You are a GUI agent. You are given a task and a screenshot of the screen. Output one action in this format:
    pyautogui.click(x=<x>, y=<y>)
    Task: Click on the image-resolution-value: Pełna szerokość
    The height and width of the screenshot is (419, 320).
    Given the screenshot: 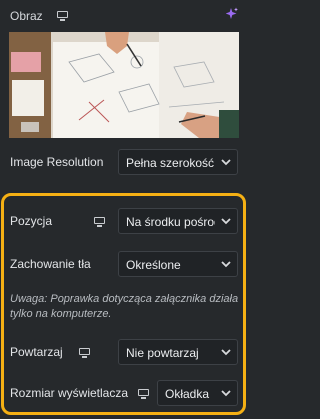 What is the action you would take?
    pyautogui.click(x=170, y=163)
    